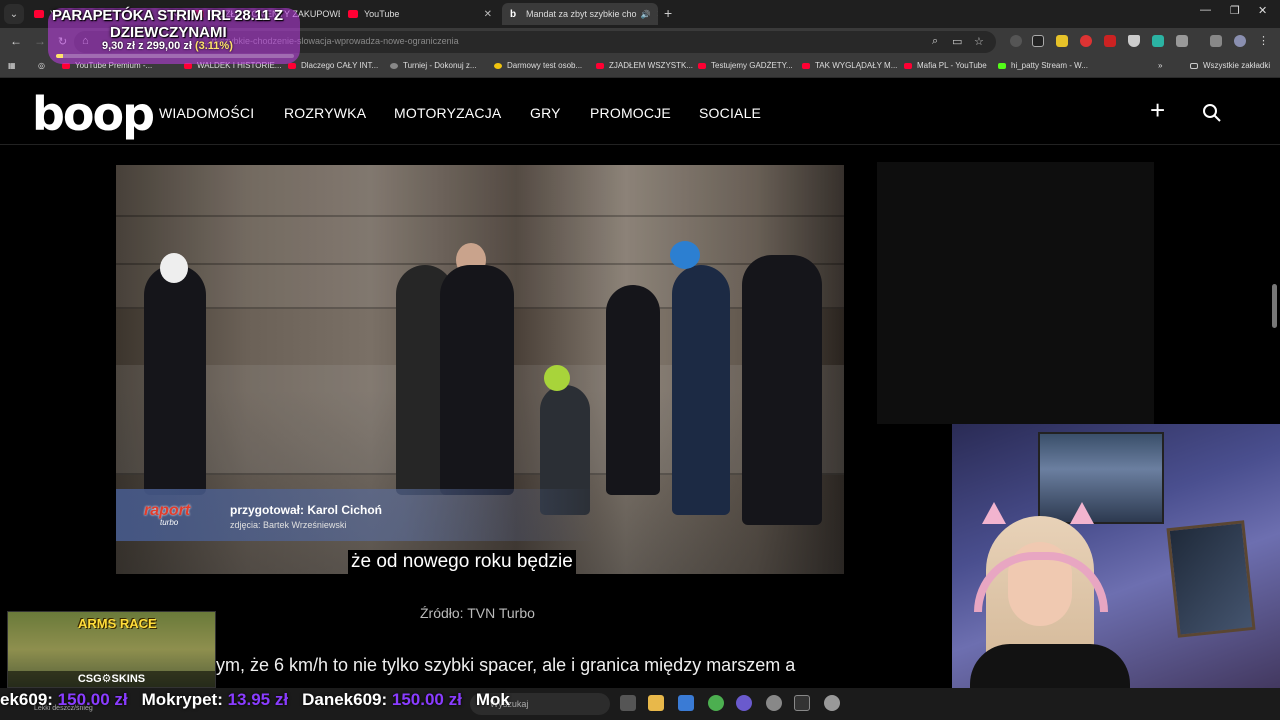  What do you see at coordinates (40, 41) in the screenshot?
I see `forward-icon: →` at bounding box center [40, 41].